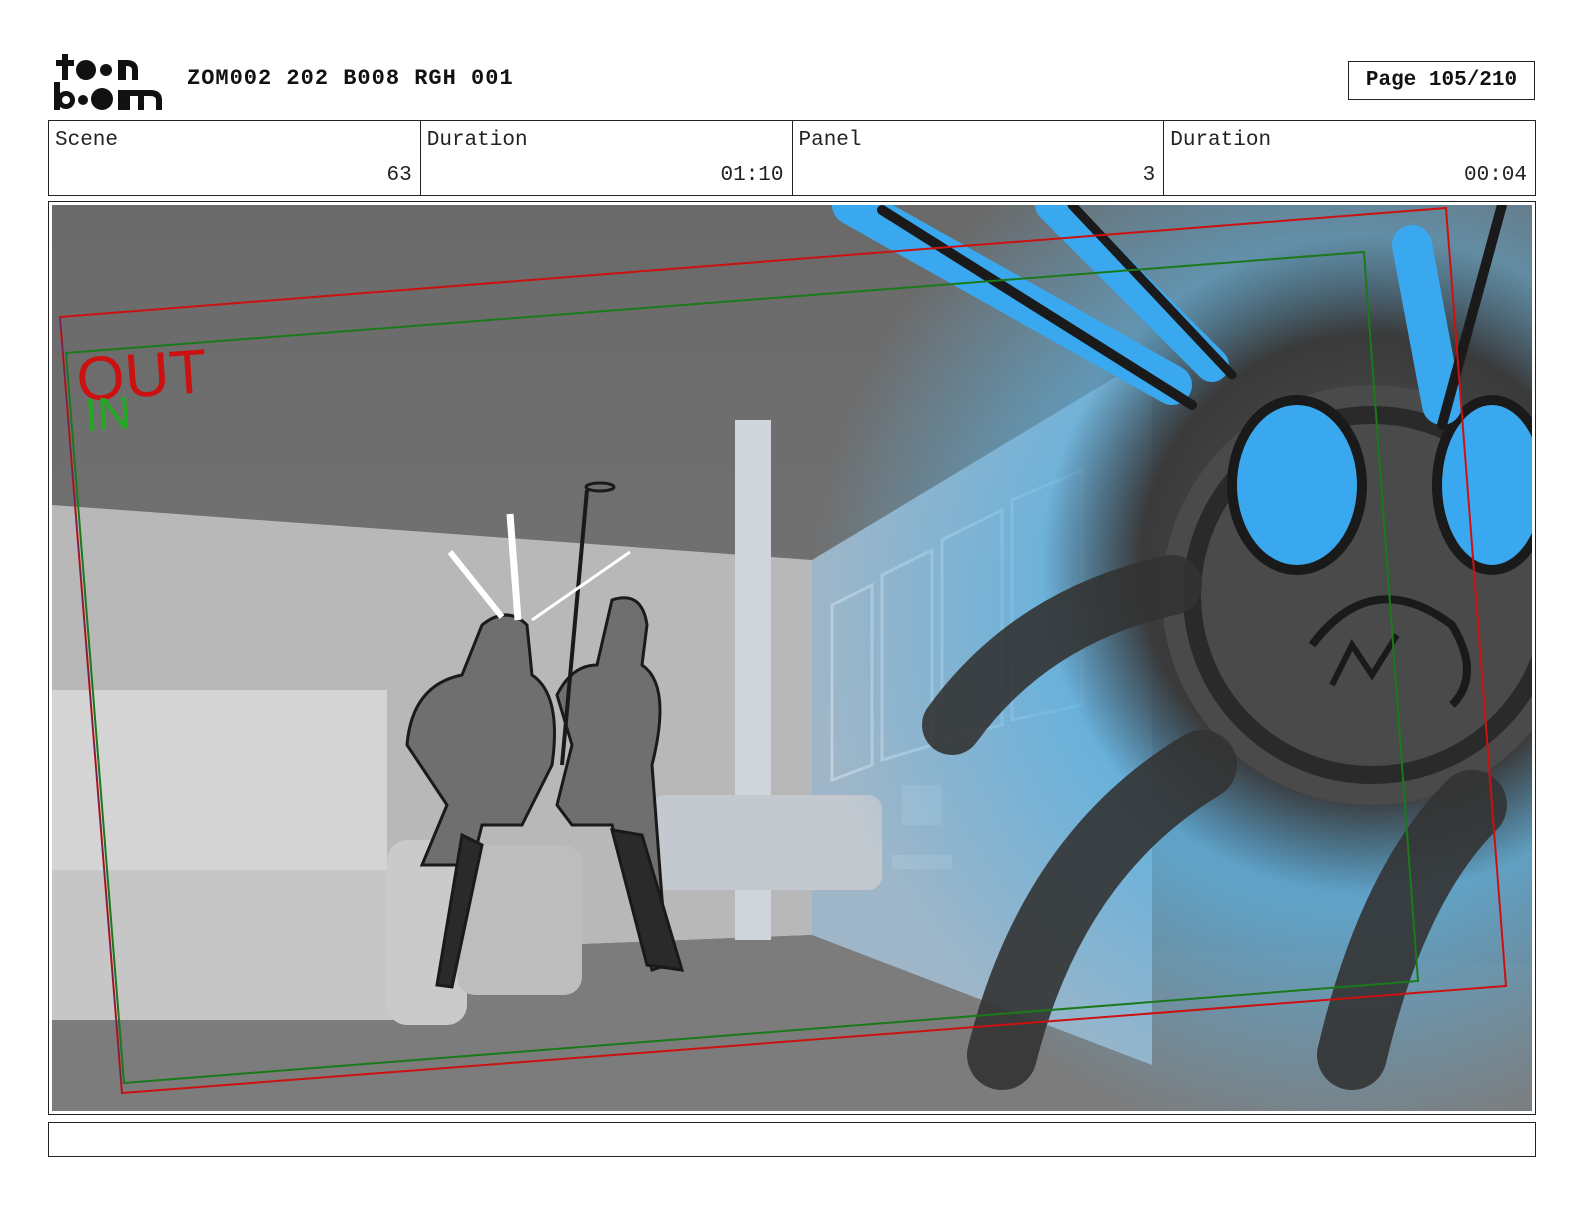  I want to click on scene-label: Scene, so click(87, 140).